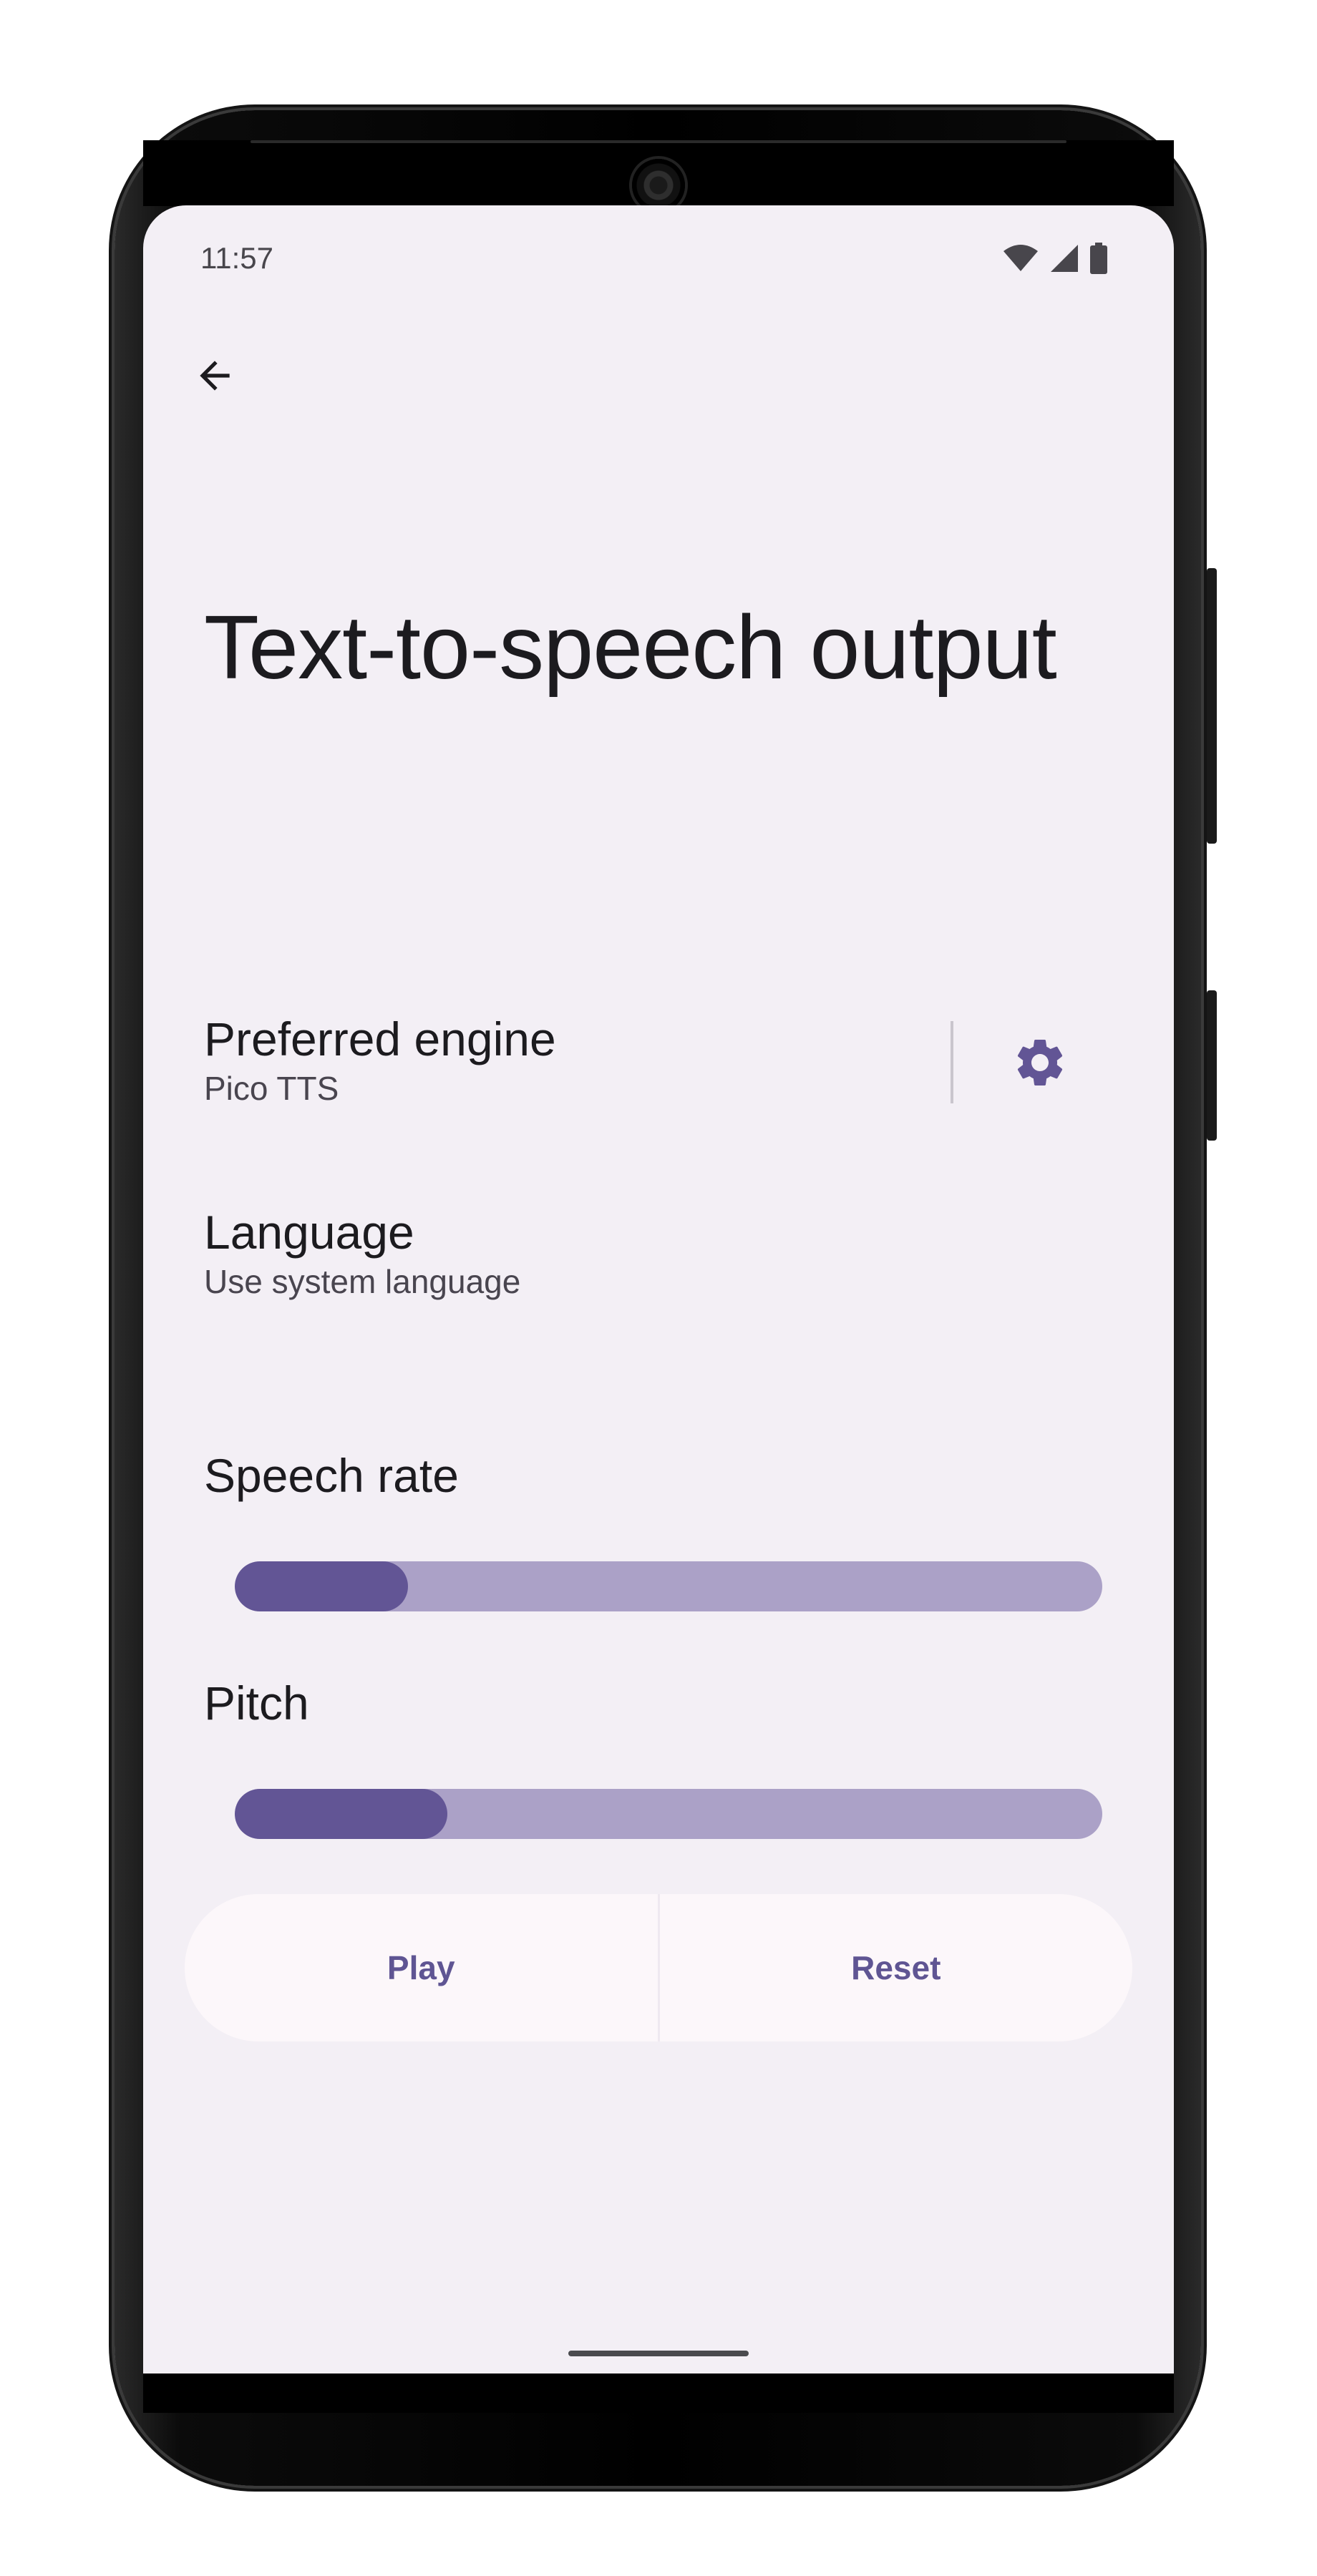 This screenshot has width=1317, height=2576. What do you see at coordinates (1212, 1065) in the screenshot?
I see `volume-button` at bounding box center [1212, 1065].